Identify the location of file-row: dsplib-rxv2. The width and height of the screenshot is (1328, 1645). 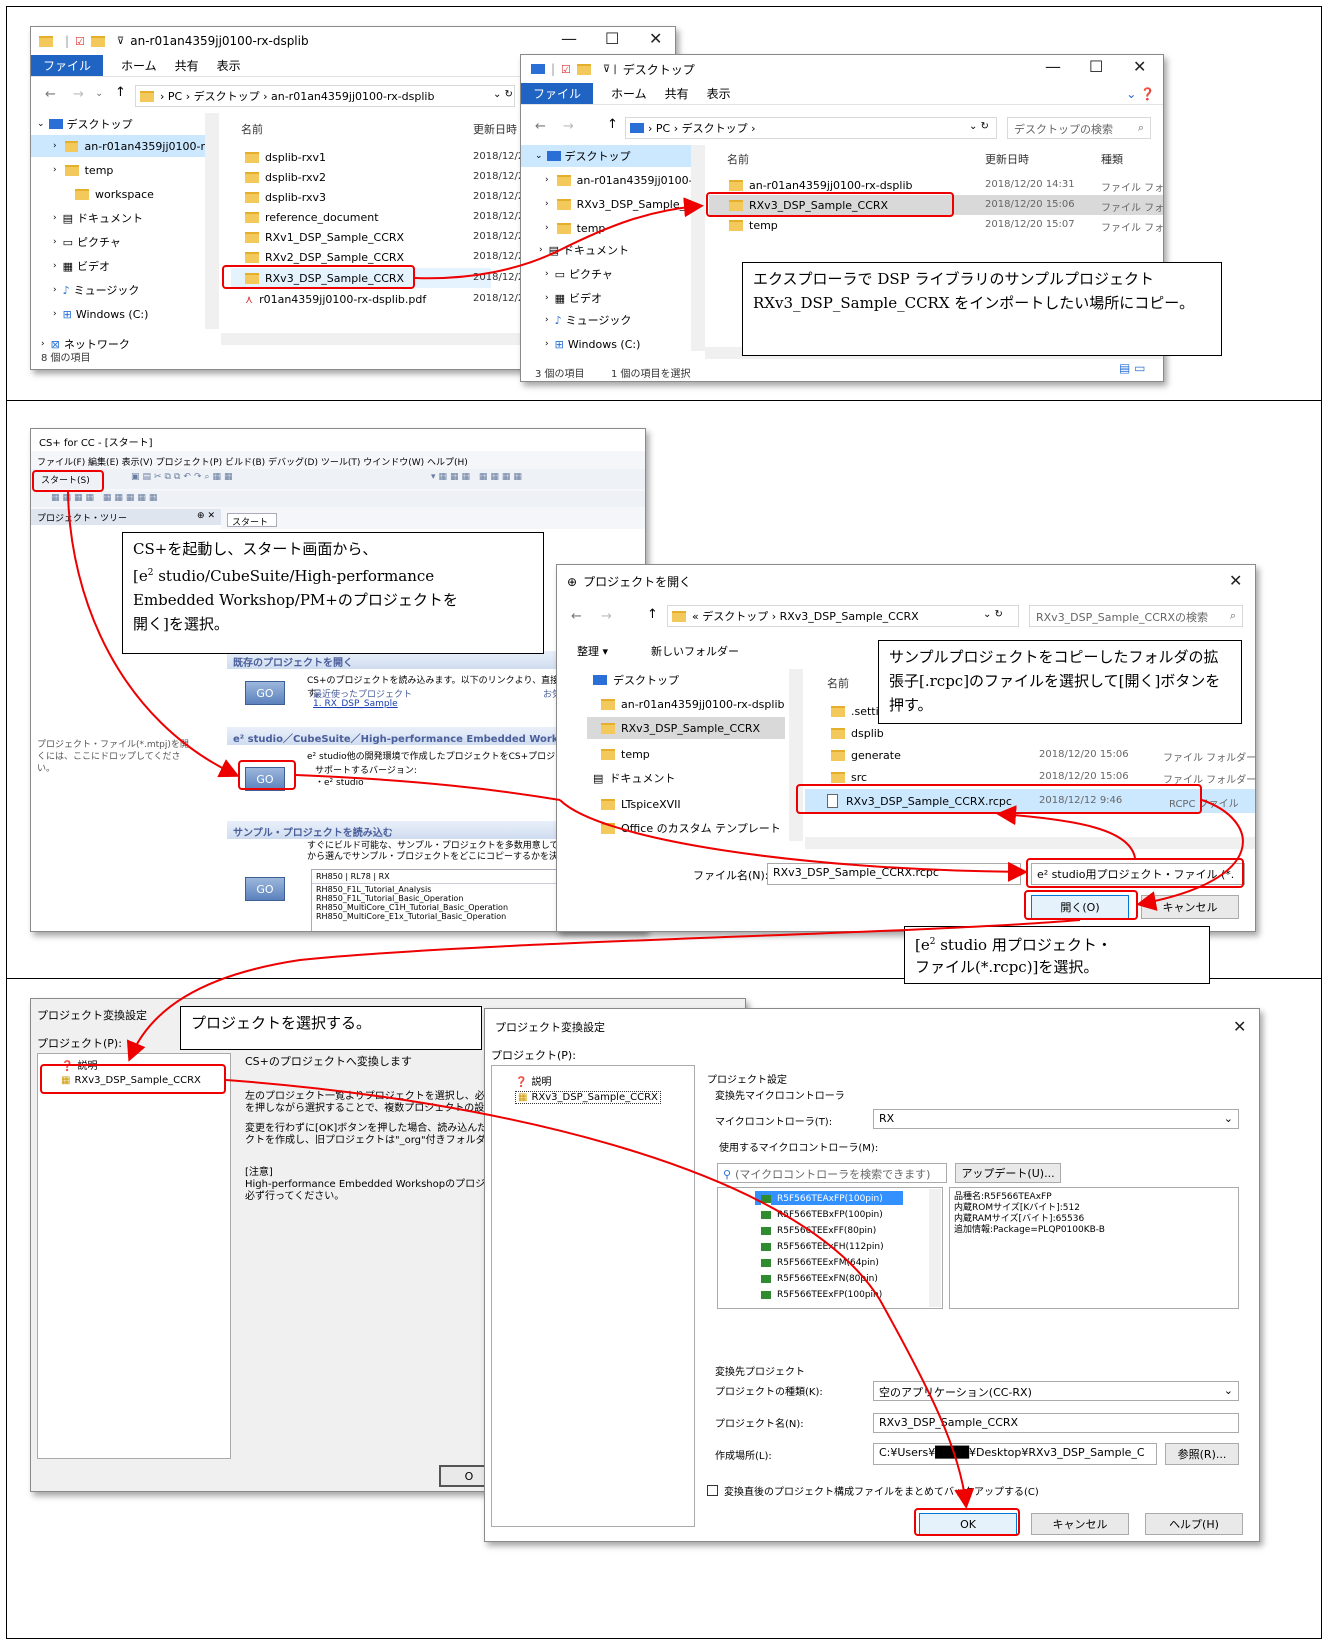
(285, 177).